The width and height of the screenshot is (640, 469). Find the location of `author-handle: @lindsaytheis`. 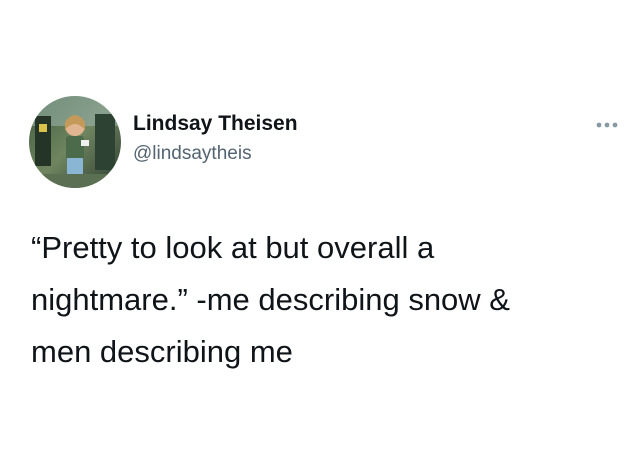

author-handle: @lindsaytheis is located at coordinates (192, 154).